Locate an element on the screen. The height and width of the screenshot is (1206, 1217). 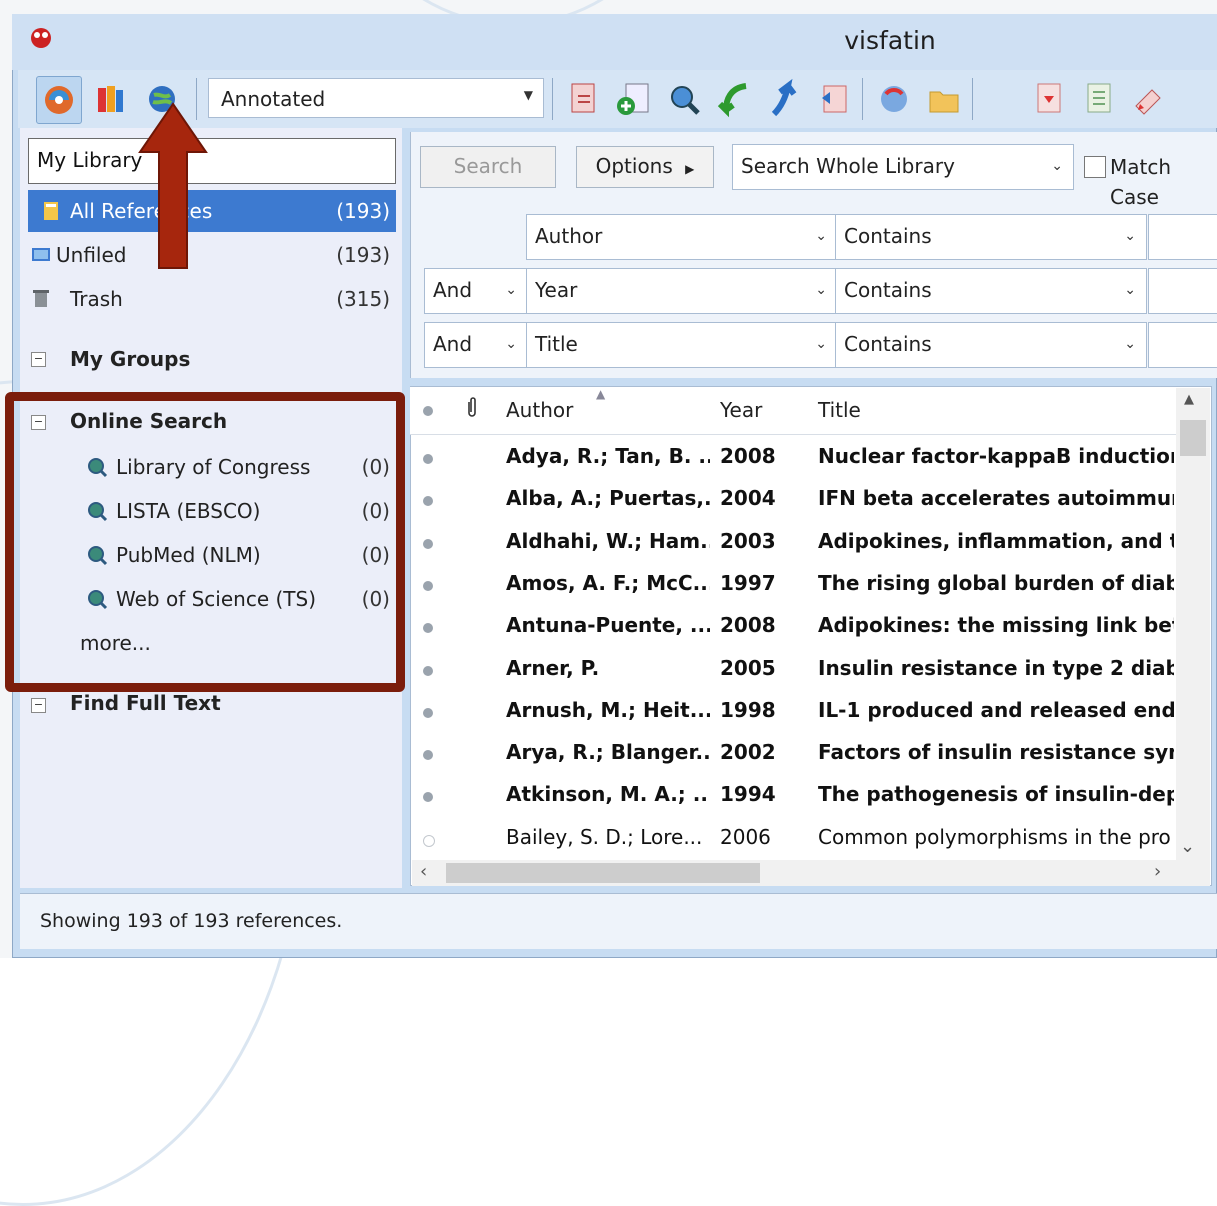
group-count-all-references: (193) is located at coordinates (363, 211).